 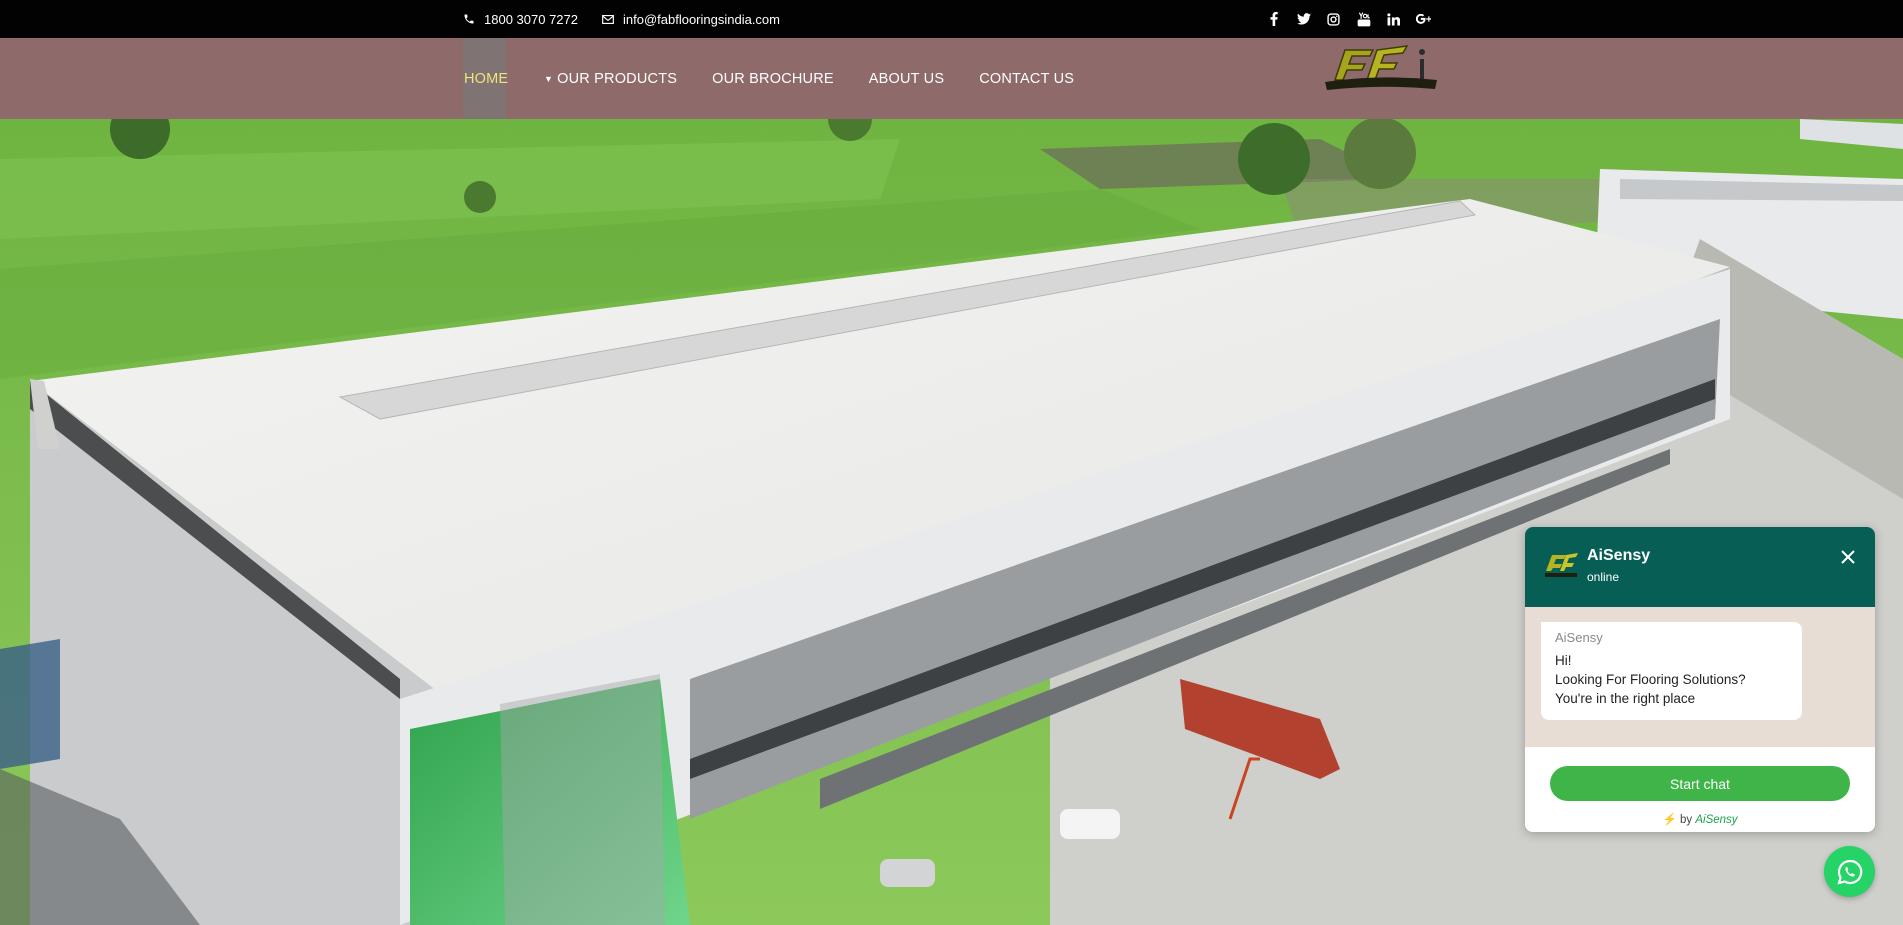 What do you see at coordinates (1619, 555) in the screenshot?
I see `chat-title: AiSensy` at bounding box center [1619, 555].